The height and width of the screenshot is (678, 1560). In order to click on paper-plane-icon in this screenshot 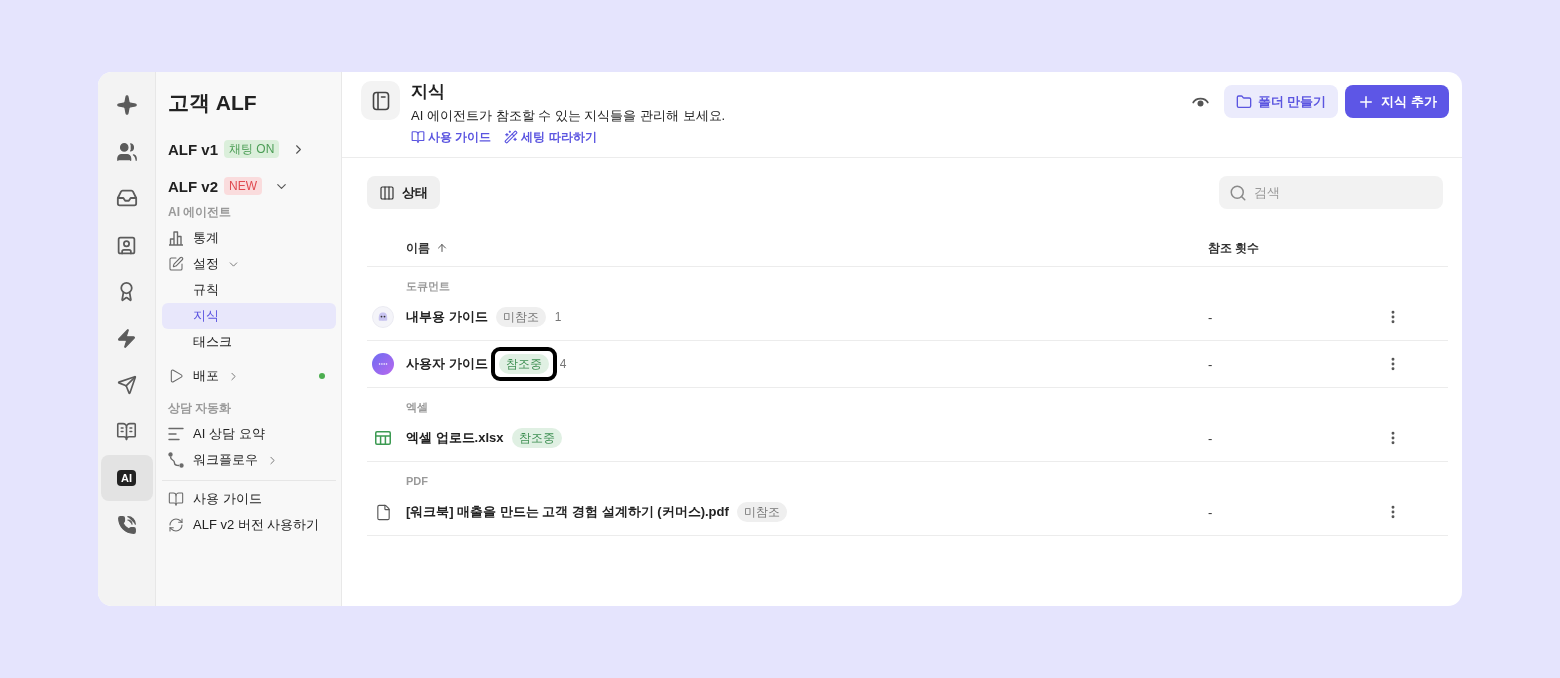, I will do `click(126, 384)`.